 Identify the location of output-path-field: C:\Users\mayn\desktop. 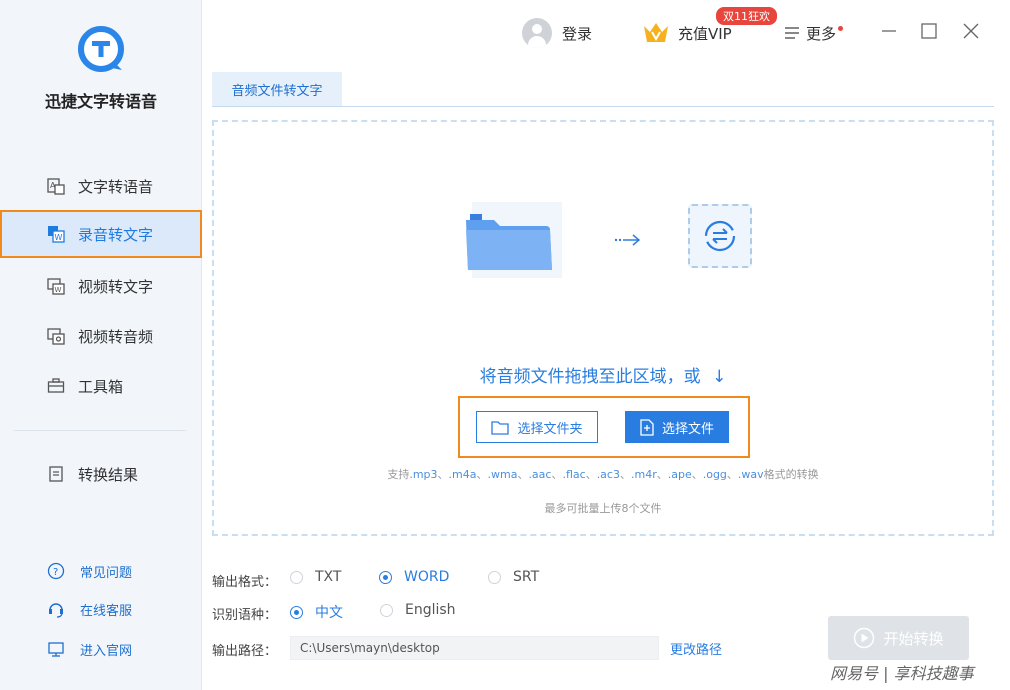
(474, 648).